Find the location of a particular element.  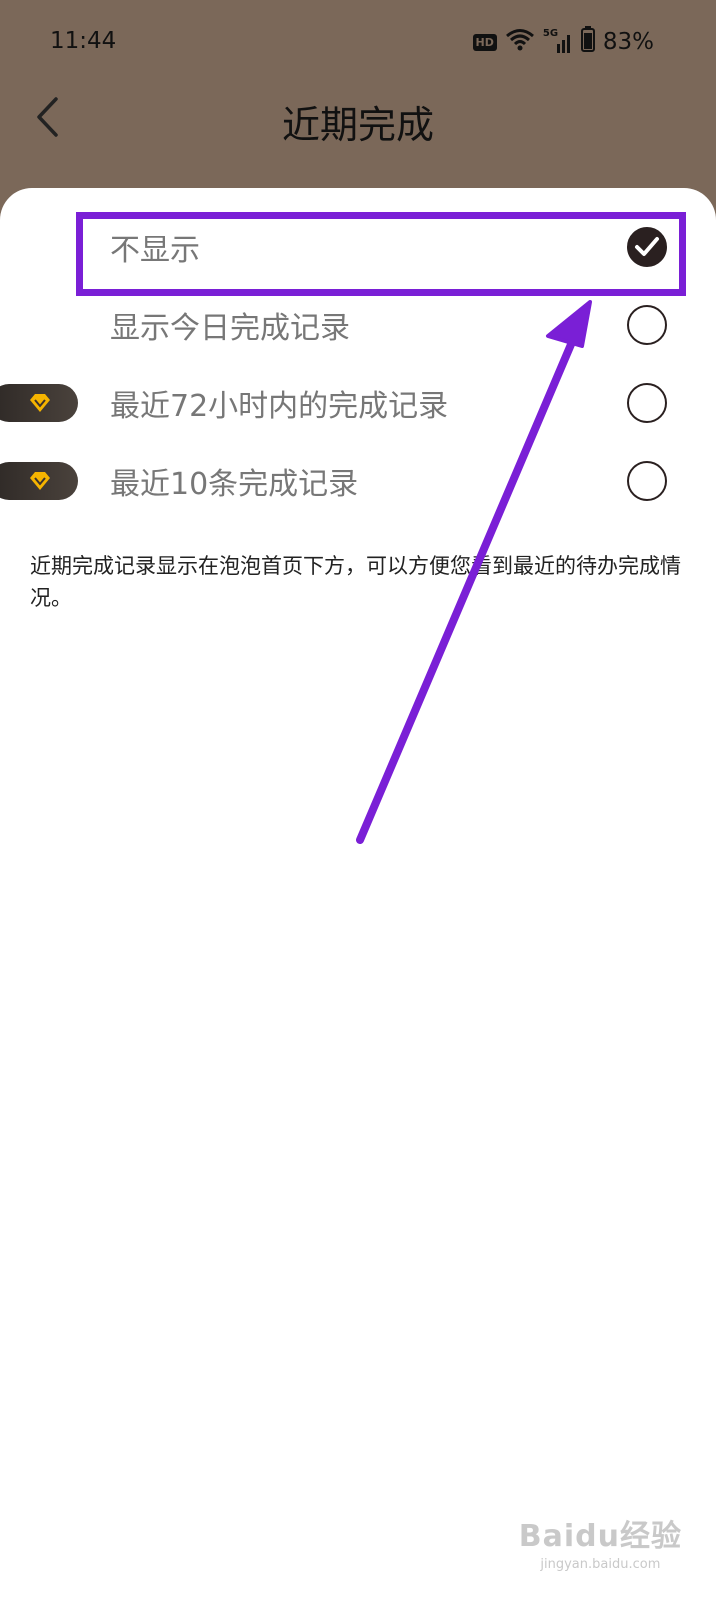

option-label: 最近72小时内的完成记录 is located at coordinates (279, 406).